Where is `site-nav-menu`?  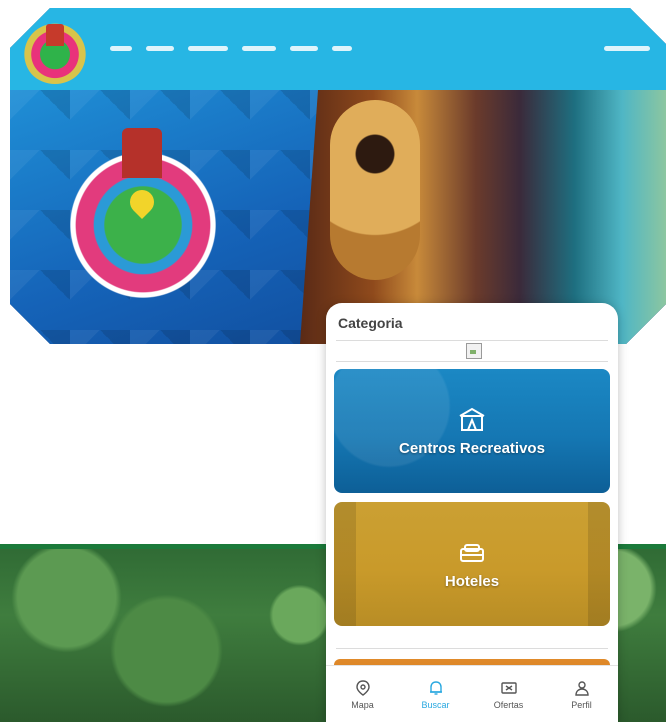
site-nav-menu is located at coordinates (231, 48).